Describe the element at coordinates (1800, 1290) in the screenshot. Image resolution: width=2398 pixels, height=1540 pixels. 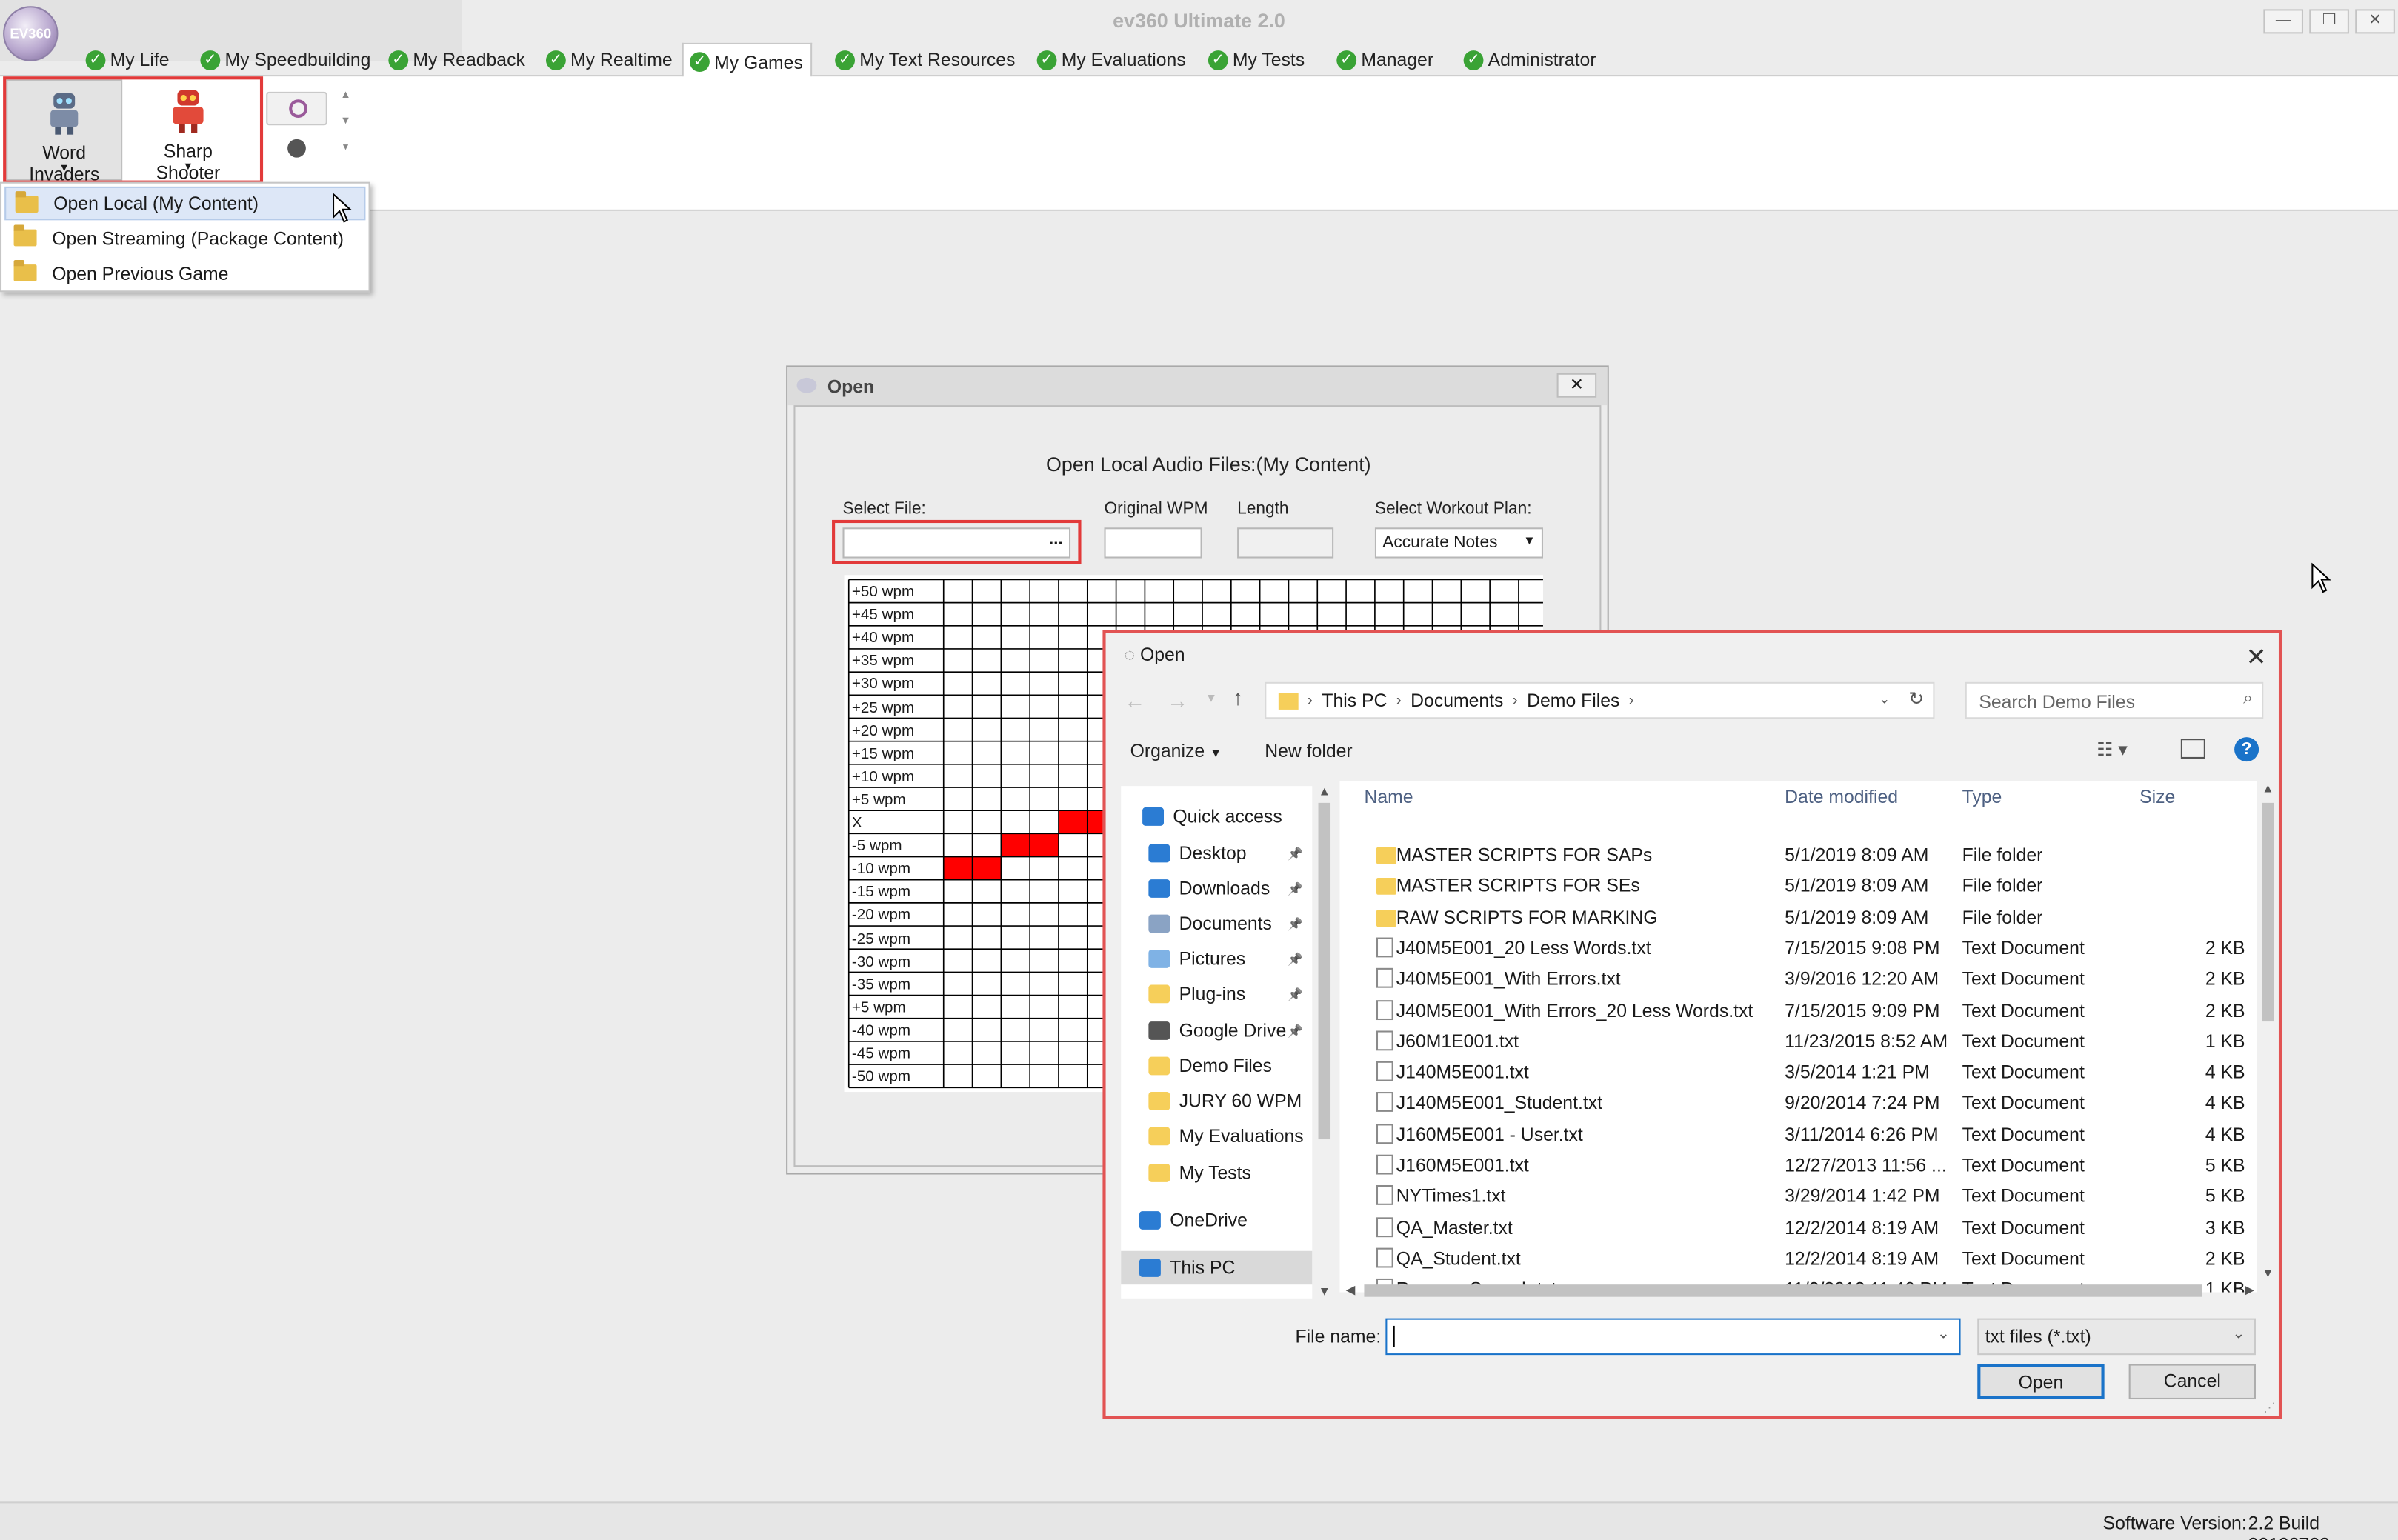
I see `file-list-hscrollbar: ◀ ▶` at that location.